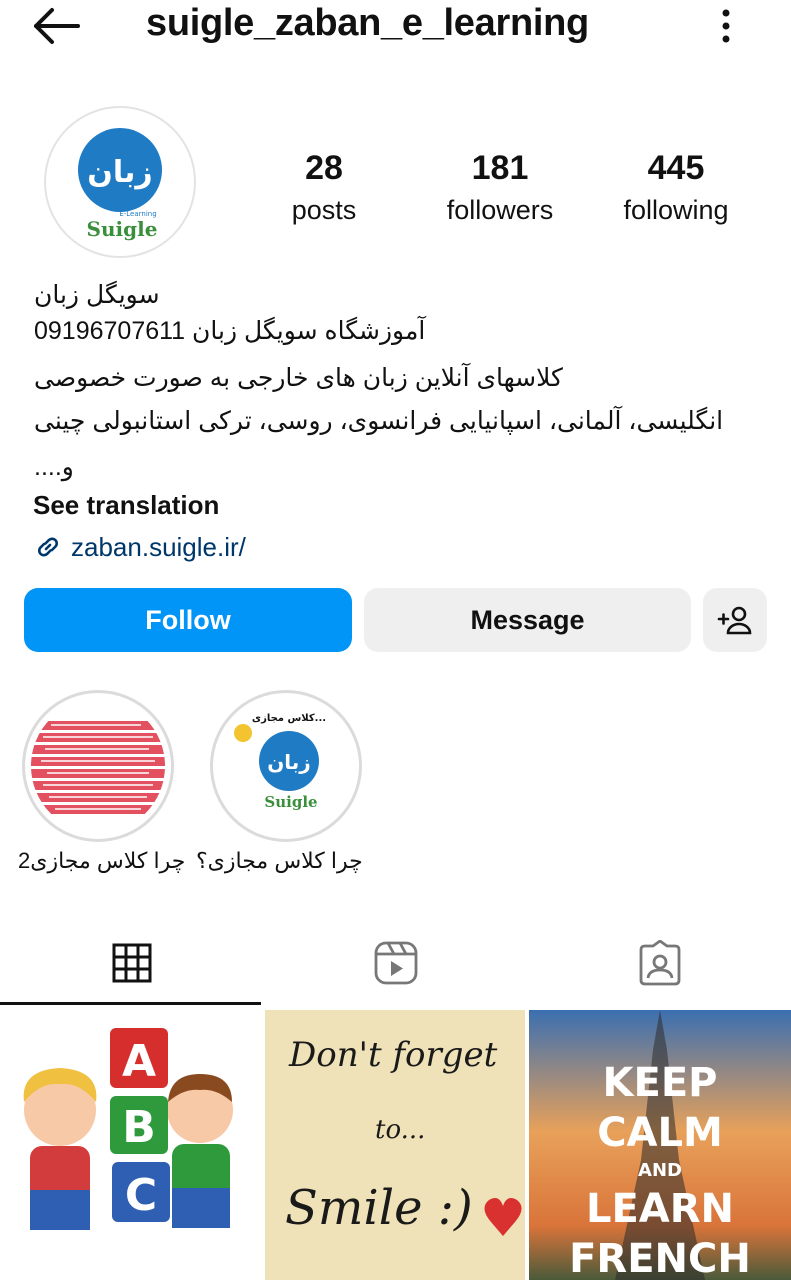 Image resolution: width=791 pixels, height=1280 pixels. I want to click on smile-note-image: Don't forget to... Smile :), so click(395, 1145).